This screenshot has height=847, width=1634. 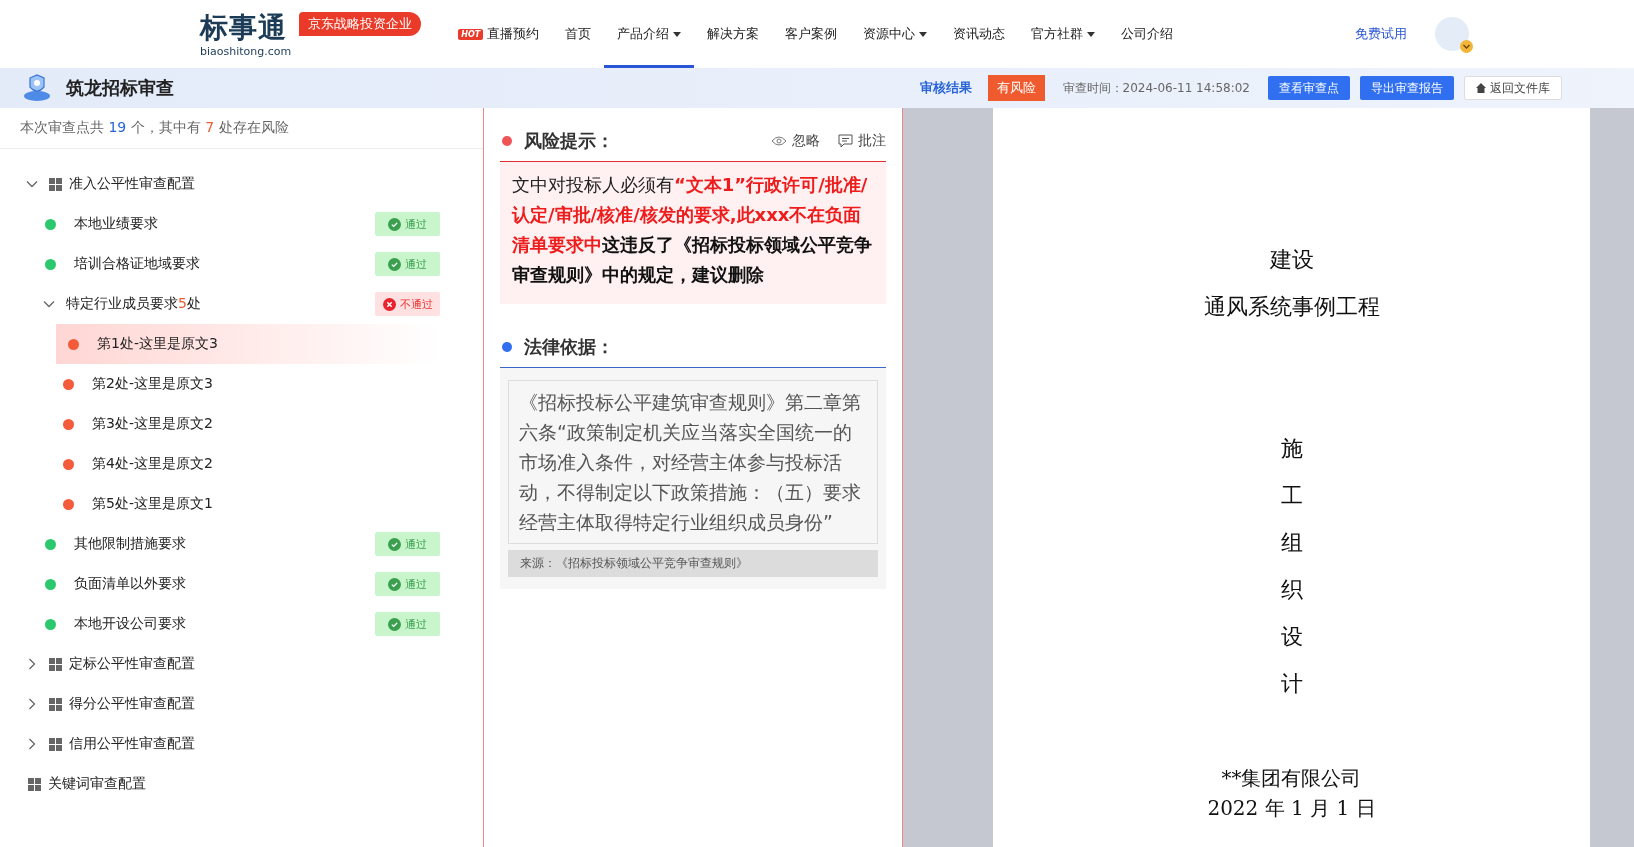 I want to click on tree-item-label: 本地开设公司要求, so click(x=130, y=624).